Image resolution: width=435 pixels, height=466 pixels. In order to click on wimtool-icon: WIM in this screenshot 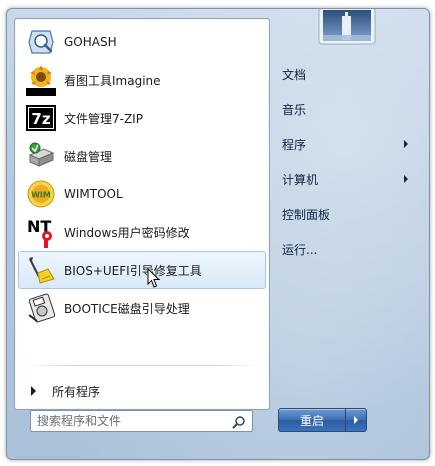, I will do `click(41, 194)`.